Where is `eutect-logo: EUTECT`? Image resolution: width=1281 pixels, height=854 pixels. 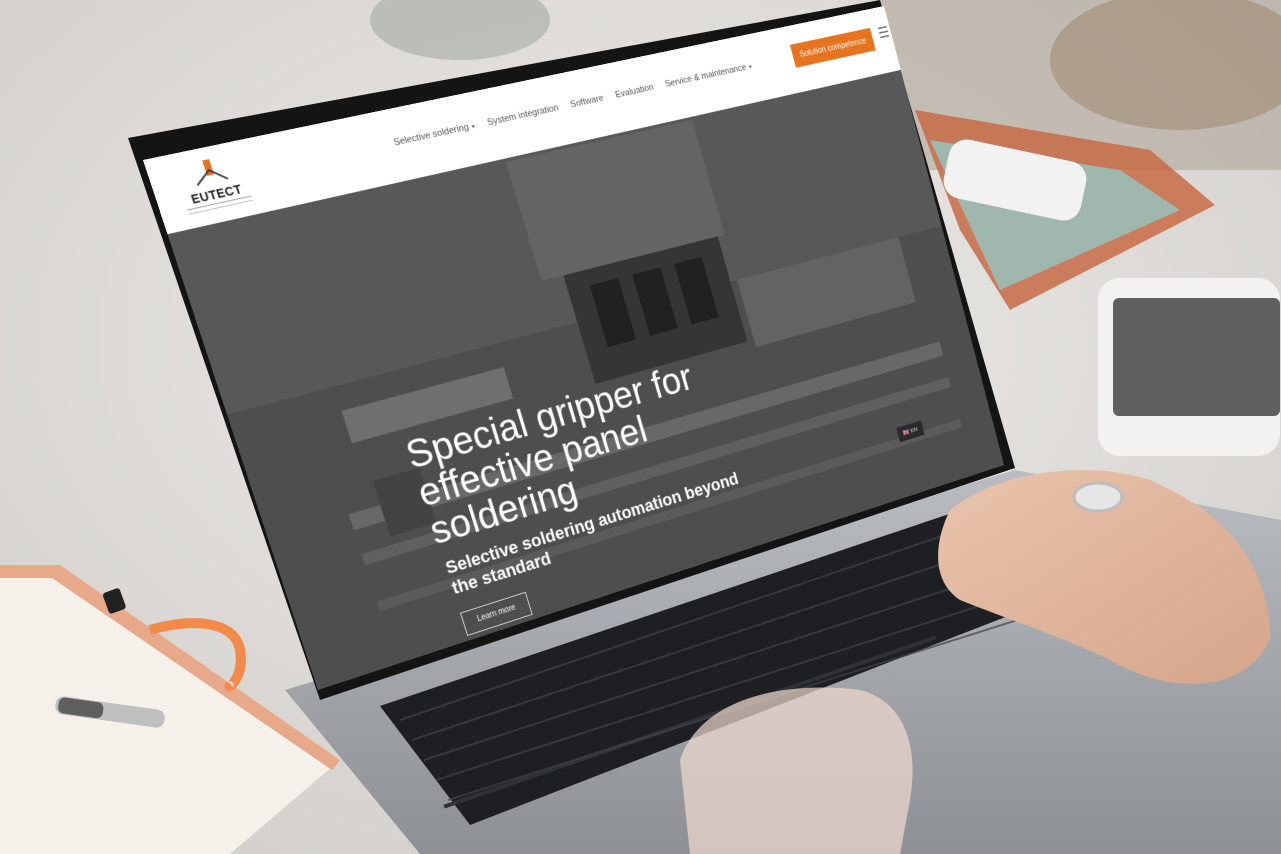 eutect-logo: EUTECT is located at coordinates (214, 186).